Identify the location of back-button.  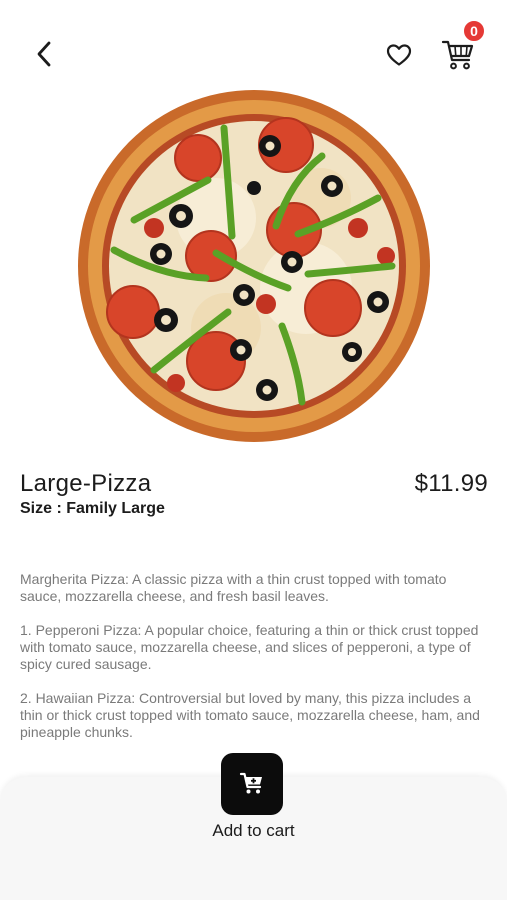
(44, 54).